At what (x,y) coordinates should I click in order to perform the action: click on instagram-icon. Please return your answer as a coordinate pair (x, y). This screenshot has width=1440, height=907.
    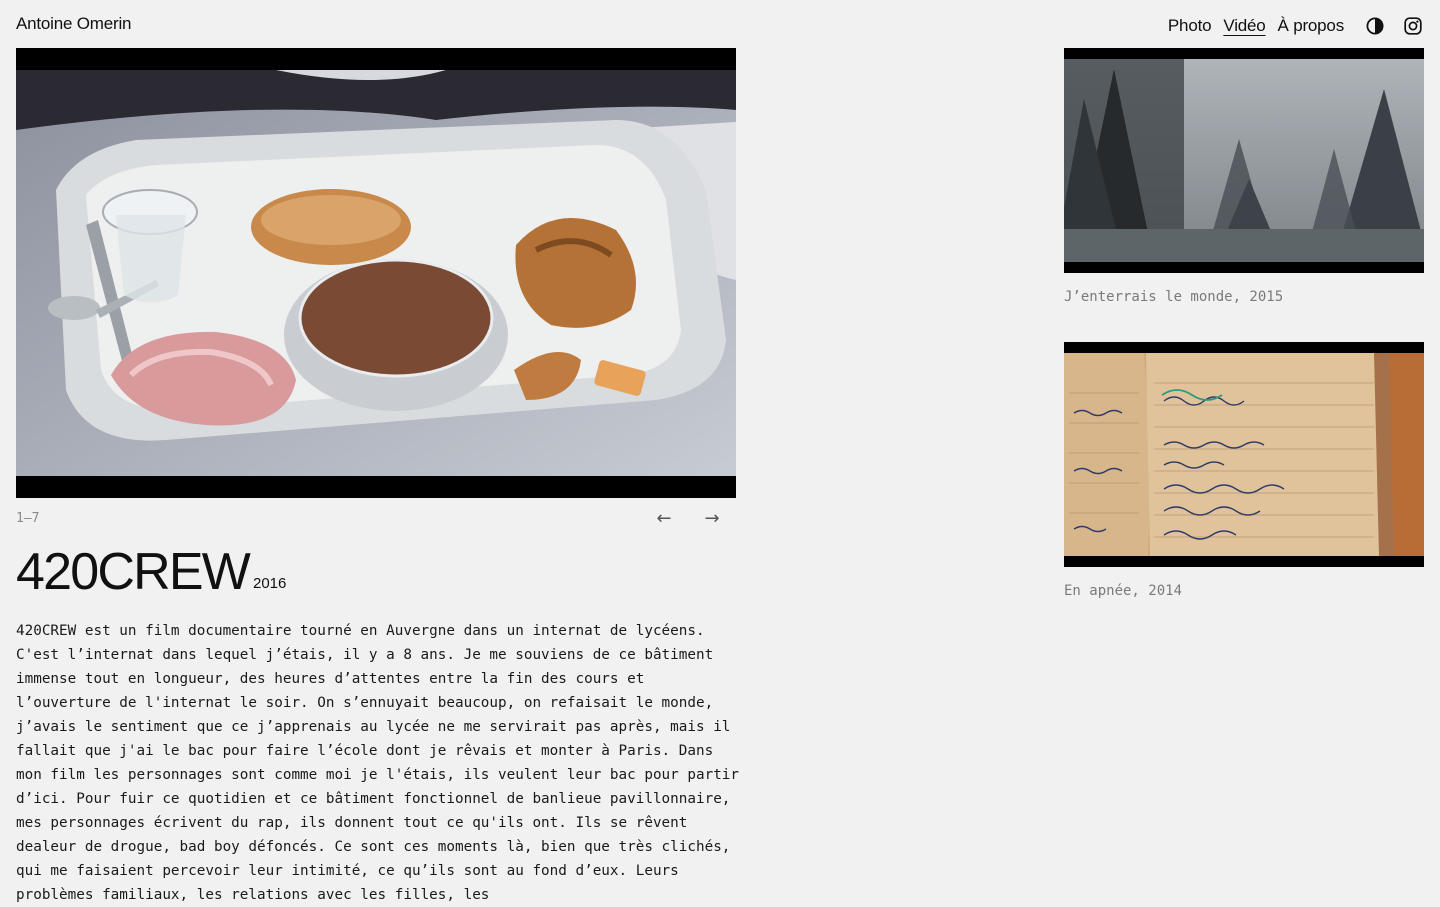
    Looking at the image, I should click on (1413, 26).